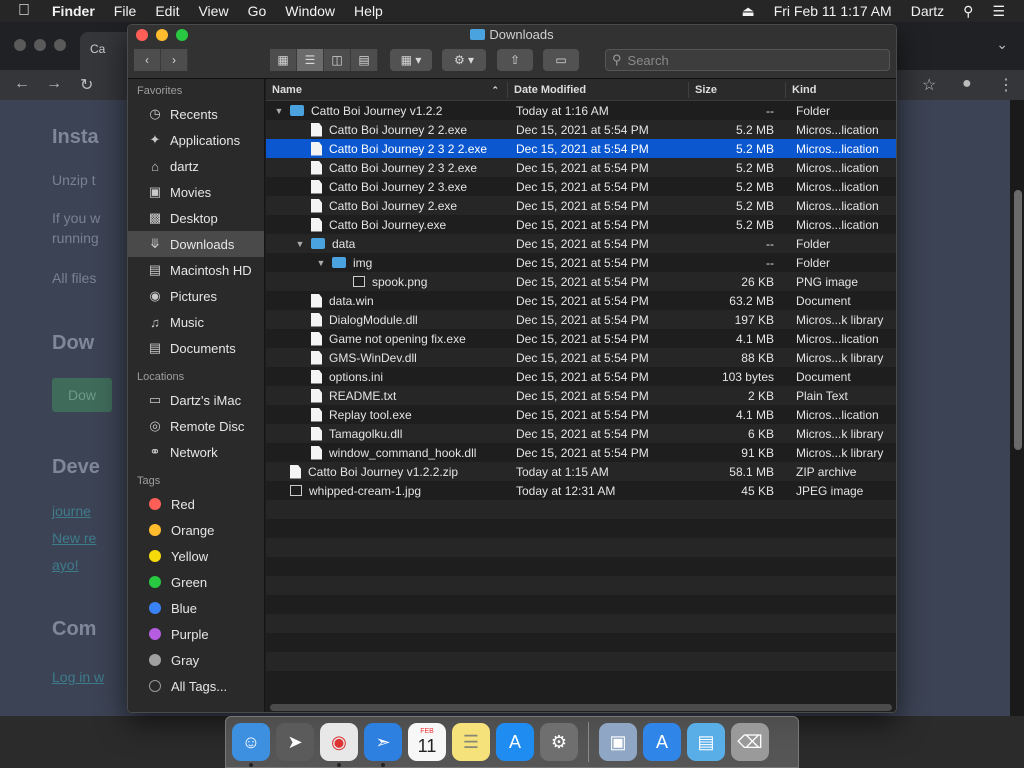 The image size is (1024, 768). Describe the element at coordinates (411, 60) in the screenshot. I see `group-button: ▦ ▾` at that location.